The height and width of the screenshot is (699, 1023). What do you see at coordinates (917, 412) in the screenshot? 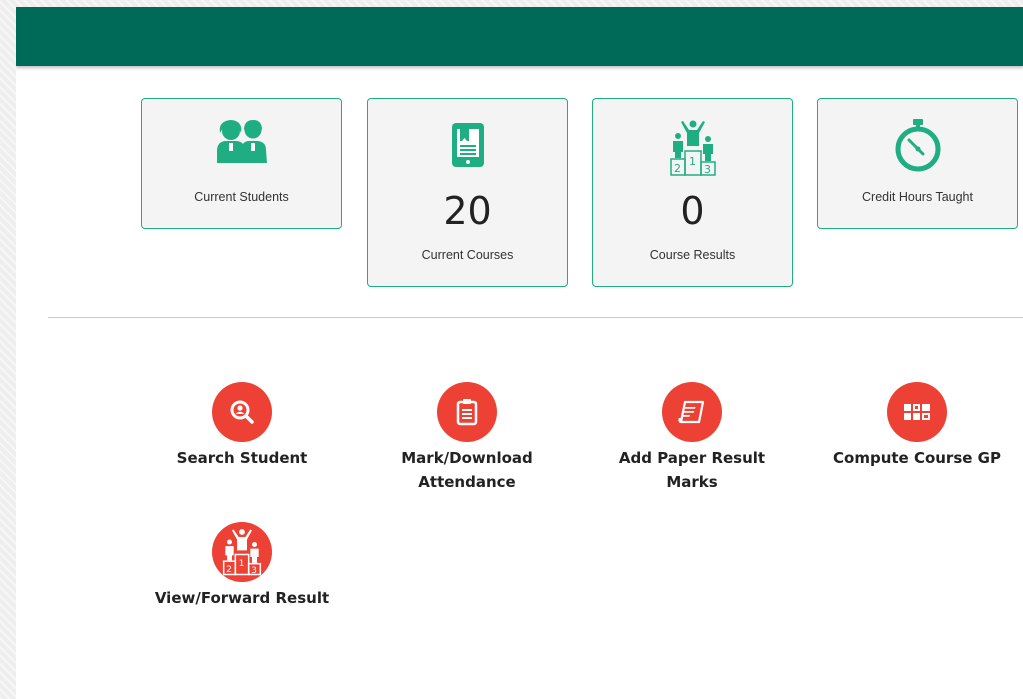
I see `grid-blocks-icon` at bounding box center [917, 412].